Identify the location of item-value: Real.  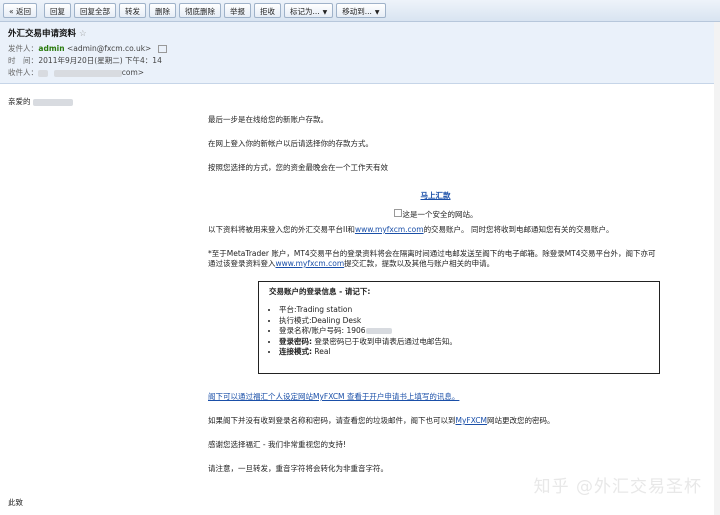
(321, 351).